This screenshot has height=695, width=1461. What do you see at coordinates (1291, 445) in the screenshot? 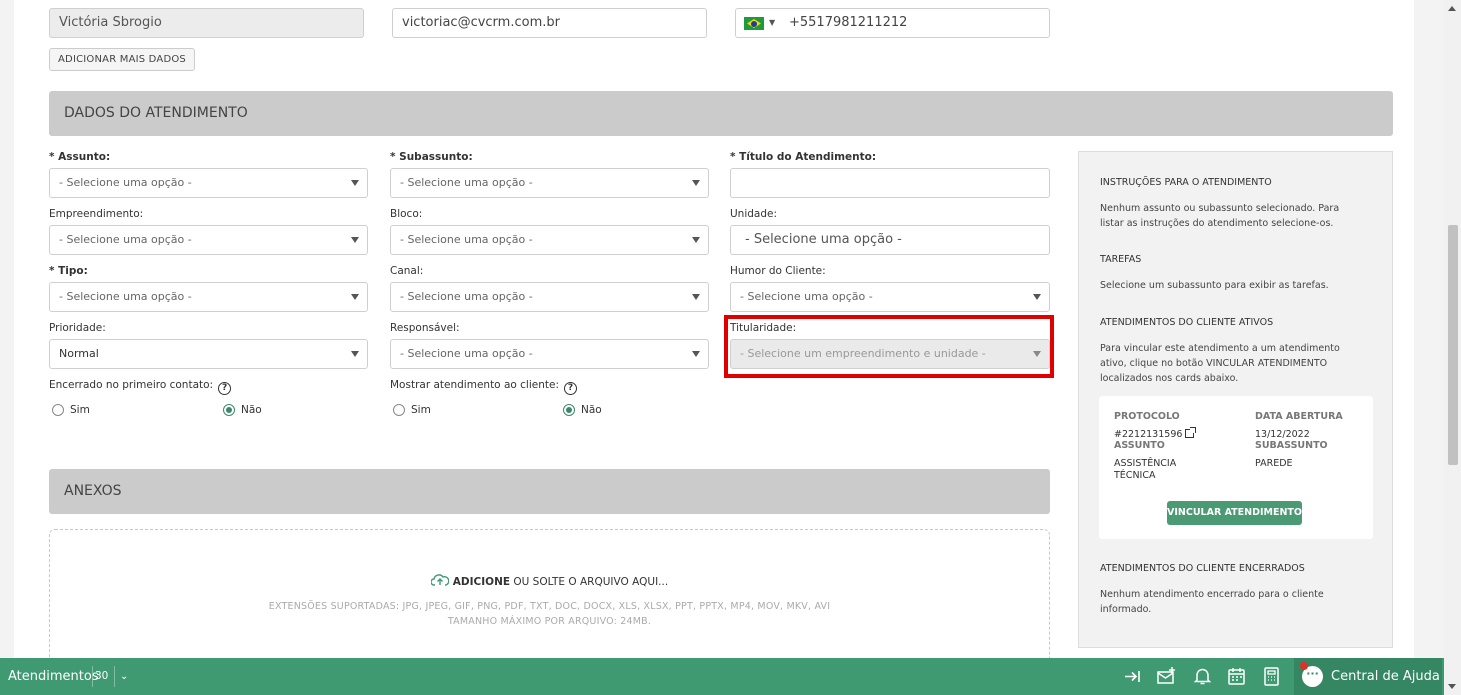
I see `subassunto-card-label: SUBASSUNTO` at bounding box center [1291, 445].